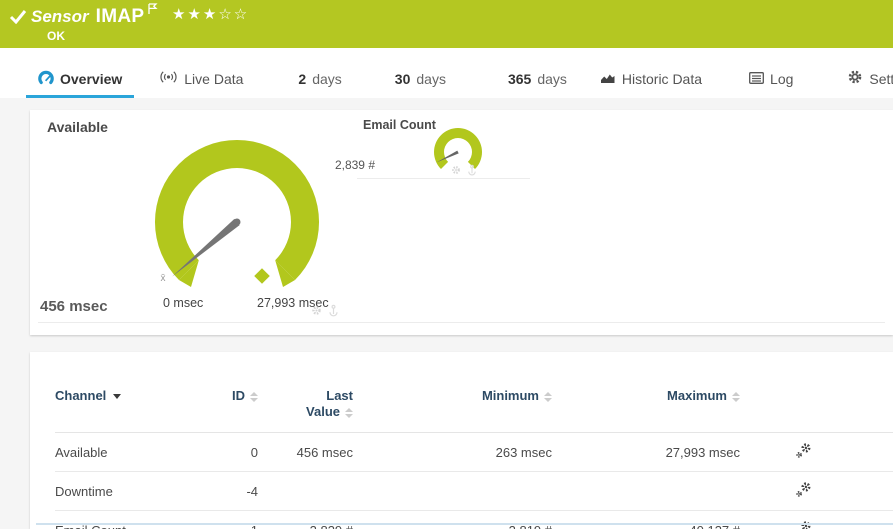 The width and height of the screenshot is (893, 529). What do you see at coordinates (339, 395) in the screenshot?
I see `header-label: Last` at bounding box center [339, 395].